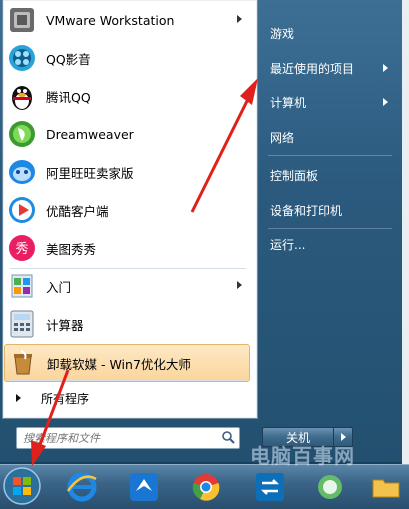 This screenshot has width=409, height=509. What do you see at coordinates (386, 487) in the screenshot?
I see `explorer-folder-taskbar-icon` at bounding box center [386, 487].